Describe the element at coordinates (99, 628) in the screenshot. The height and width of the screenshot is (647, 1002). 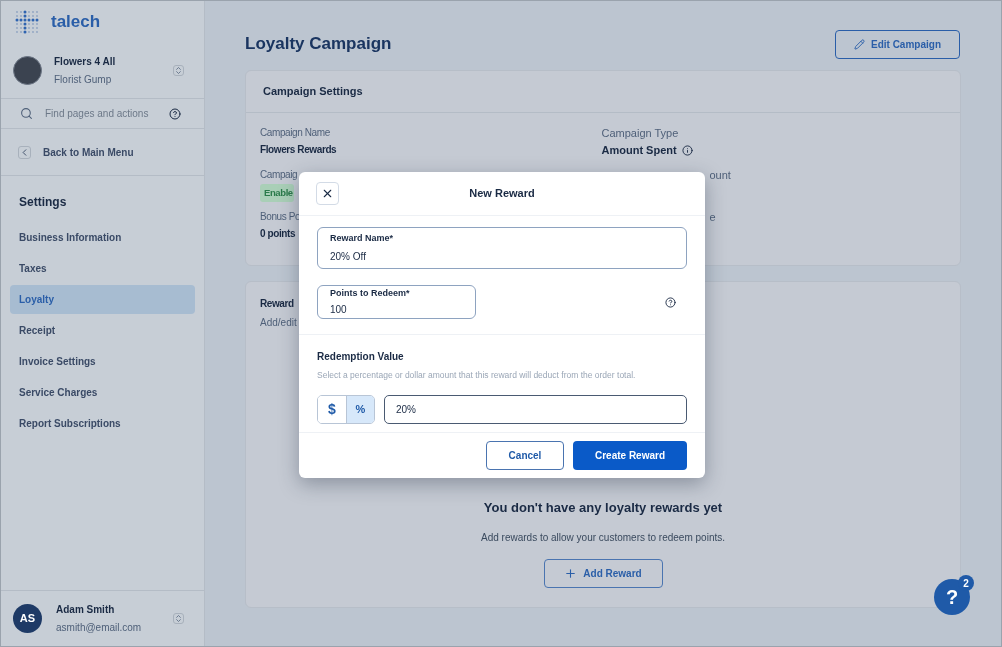
I see `user-email: asmith@email.com` at that location.